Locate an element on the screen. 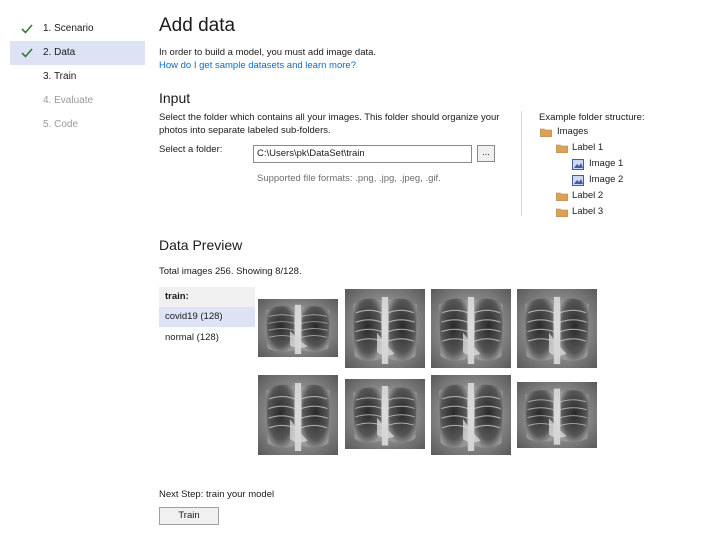 This screenshot has width=725, height=553. folder-label: Select a folder: is located at coordinates (191, 149).